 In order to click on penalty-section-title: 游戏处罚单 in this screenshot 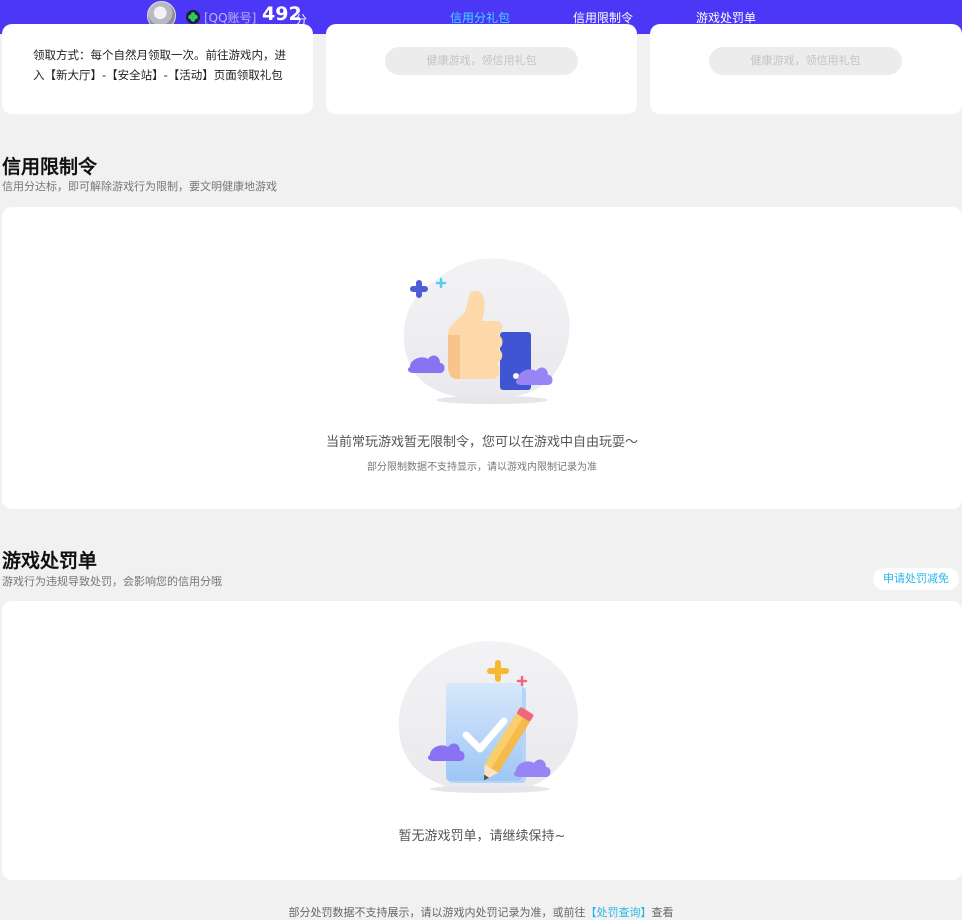, I will do `click(50, 561)`.